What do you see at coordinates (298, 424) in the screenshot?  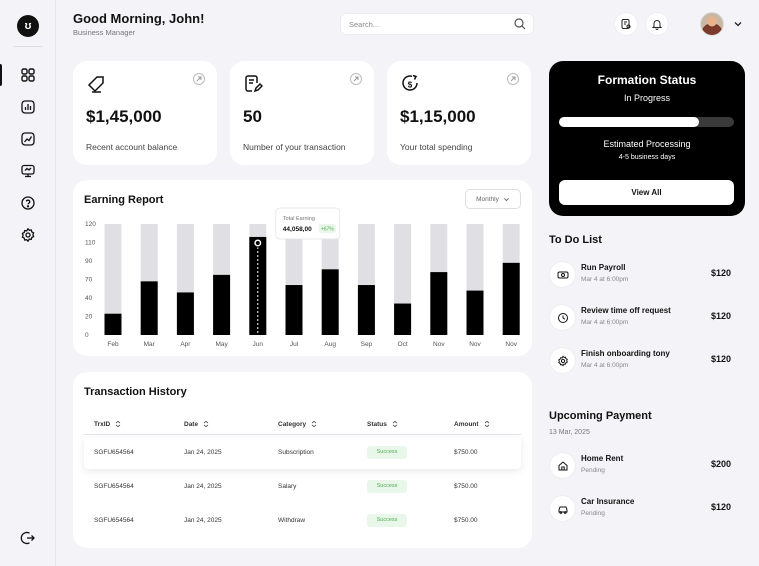 I see `column-header-category: Category` at bounding box center [298, 424].